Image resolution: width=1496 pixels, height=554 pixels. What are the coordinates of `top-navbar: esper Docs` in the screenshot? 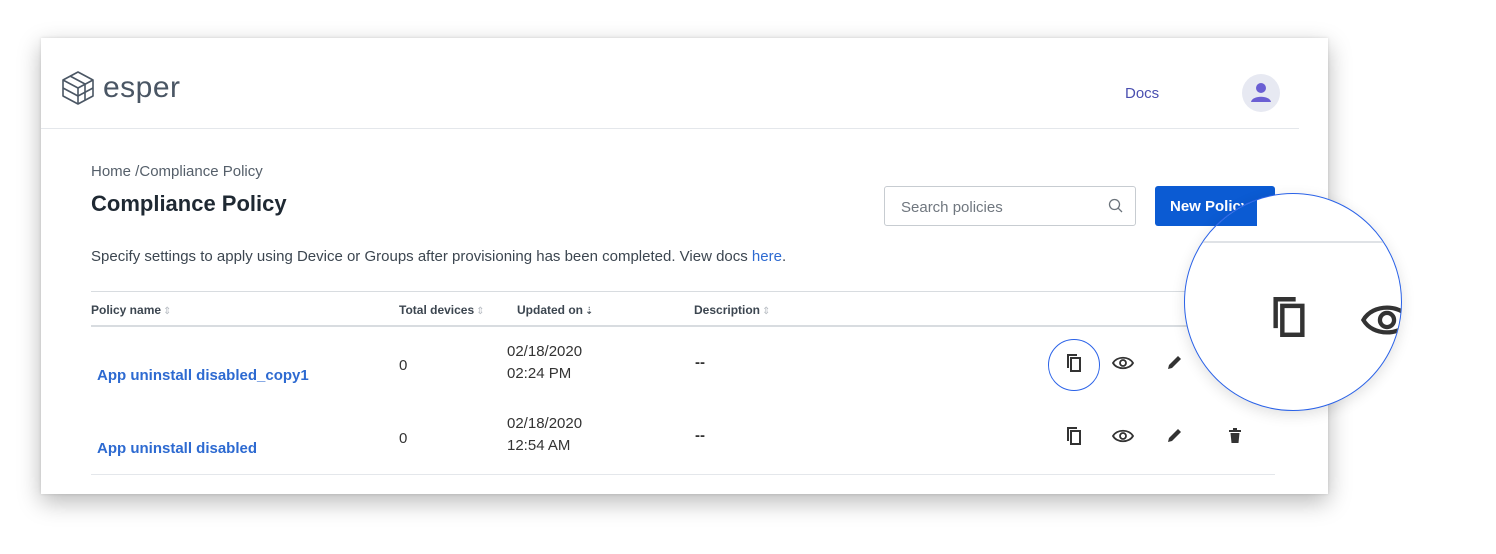 It's located at (670, 83).